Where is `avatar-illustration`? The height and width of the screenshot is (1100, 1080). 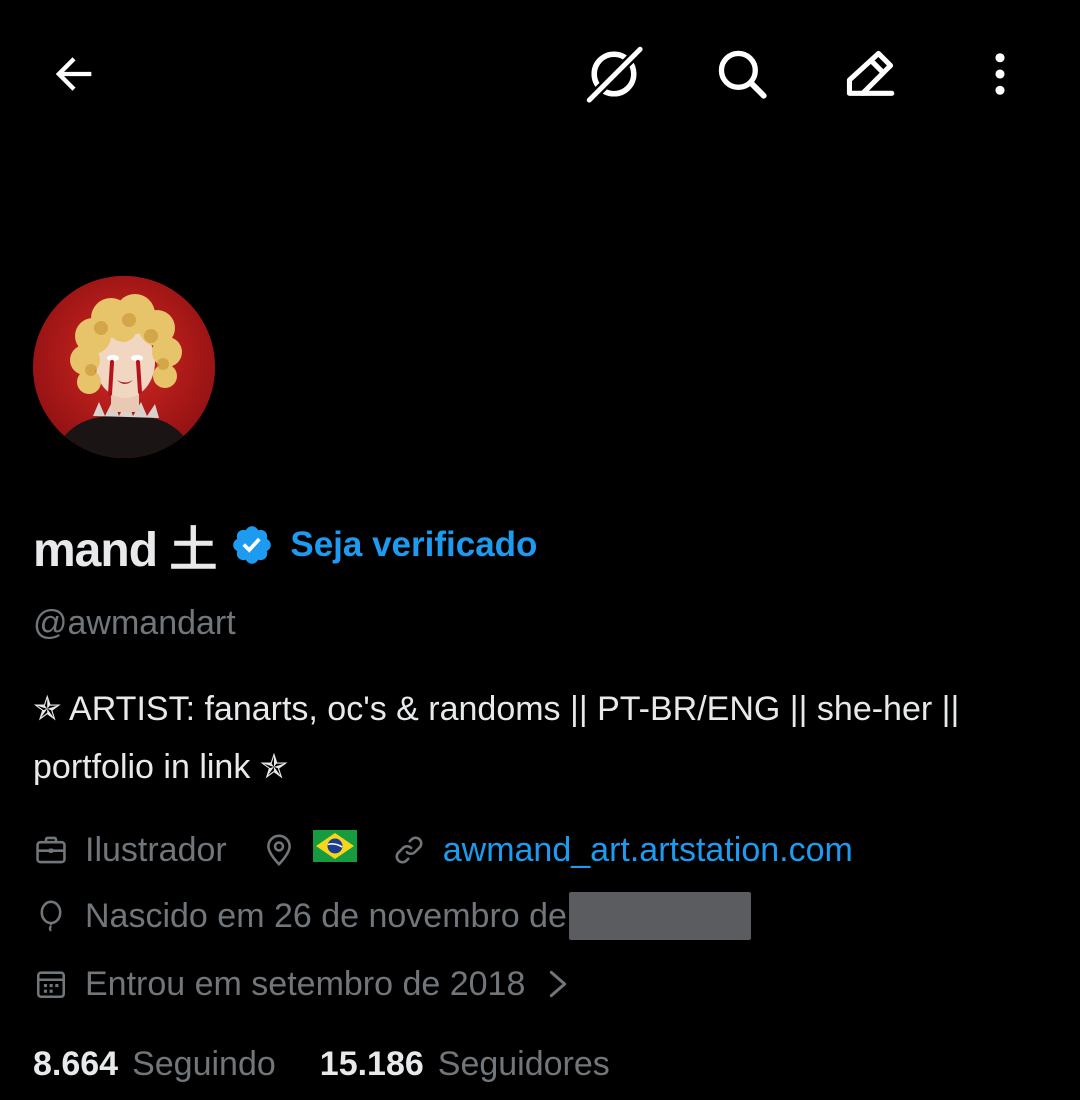 avatar-illustration is located at coordinates (124, 367).